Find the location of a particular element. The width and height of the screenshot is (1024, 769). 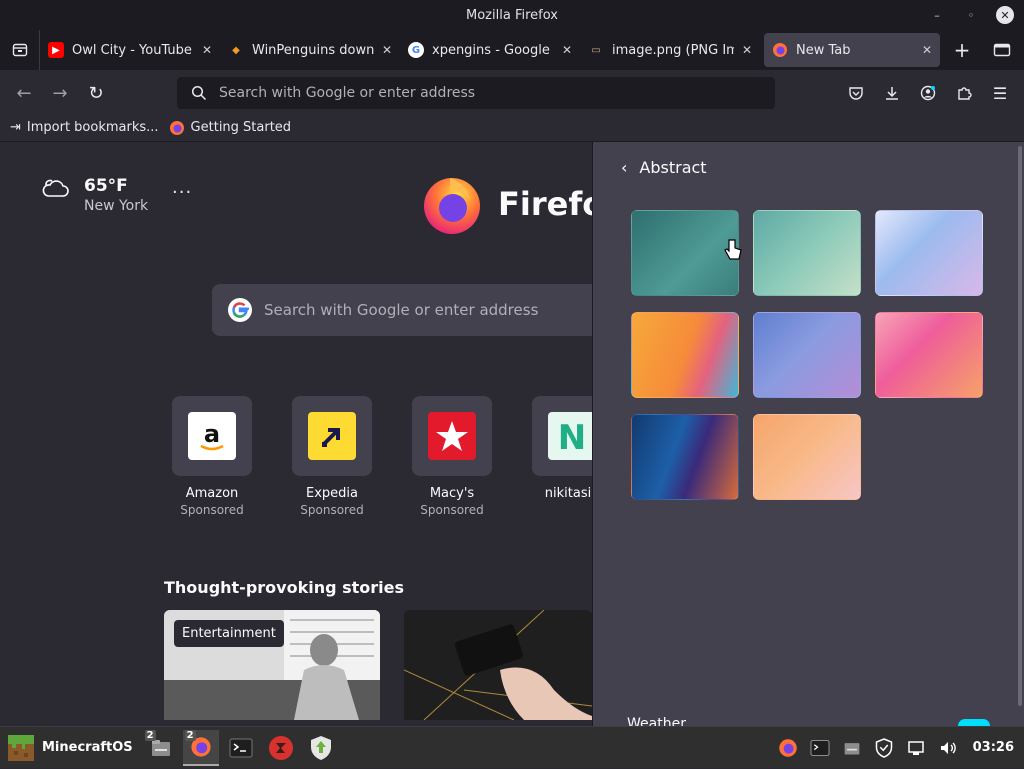

tray-volume-icon is located at coordinates (948, 748).